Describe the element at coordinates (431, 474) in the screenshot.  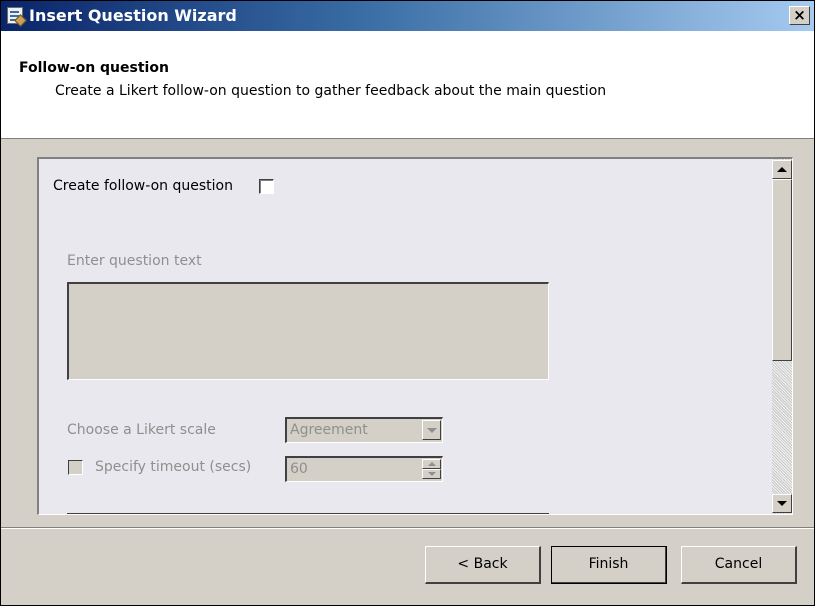
I see `spin-down-icon` at that location.